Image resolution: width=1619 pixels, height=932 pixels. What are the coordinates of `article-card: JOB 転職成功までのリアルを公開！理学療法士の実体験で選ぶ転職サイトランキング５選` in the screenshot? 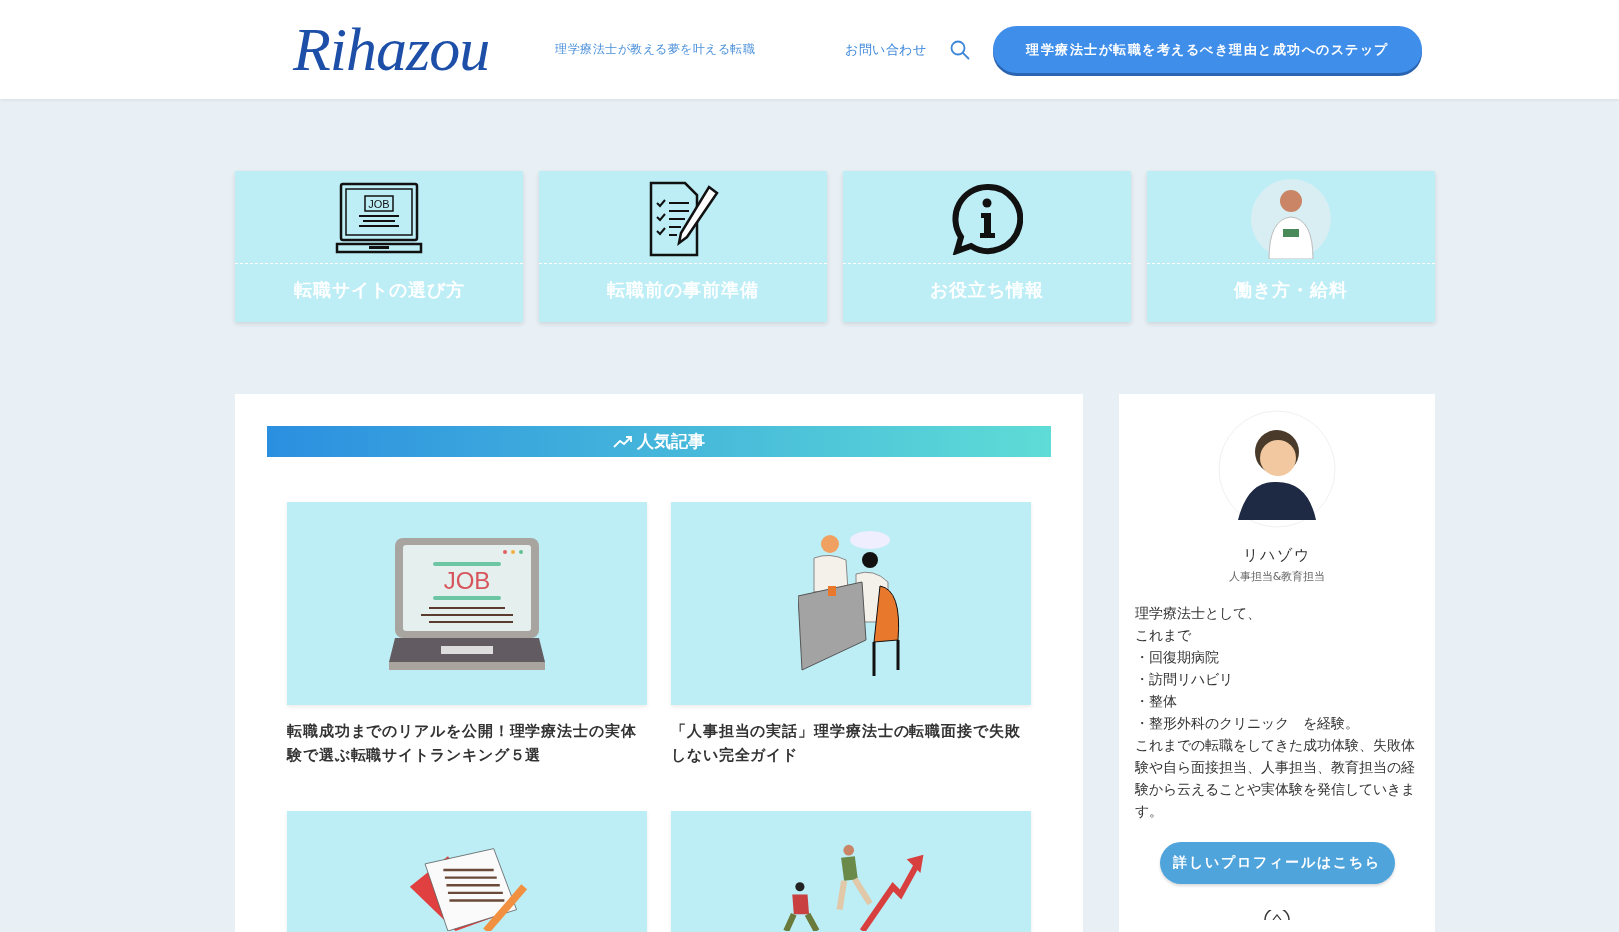 It's located at (467, 646).